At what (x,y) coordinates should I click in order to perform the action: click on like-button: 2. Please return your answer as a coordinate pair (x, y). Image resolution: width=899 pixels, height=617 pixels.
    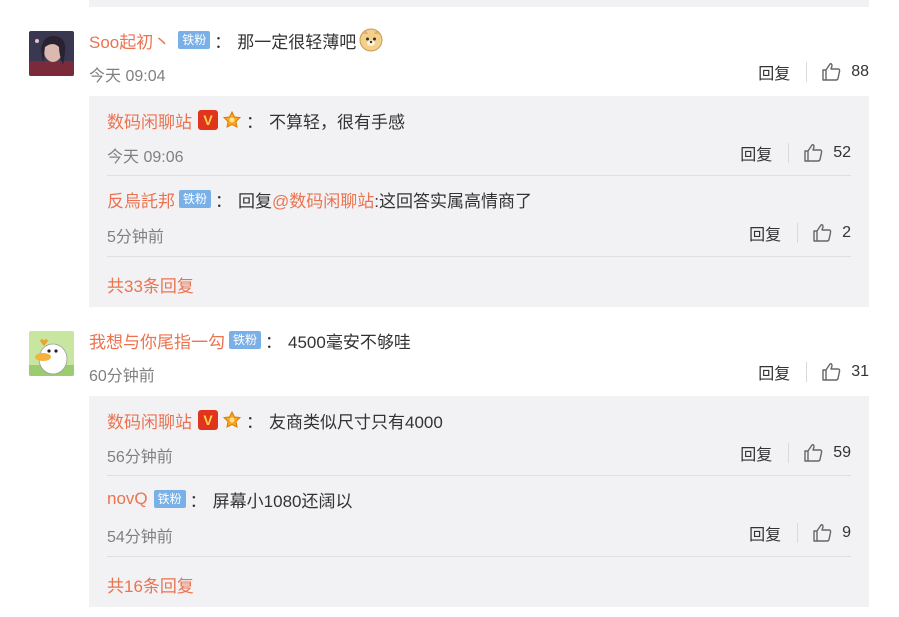
    Looking at the image, I should click on (831, 233).